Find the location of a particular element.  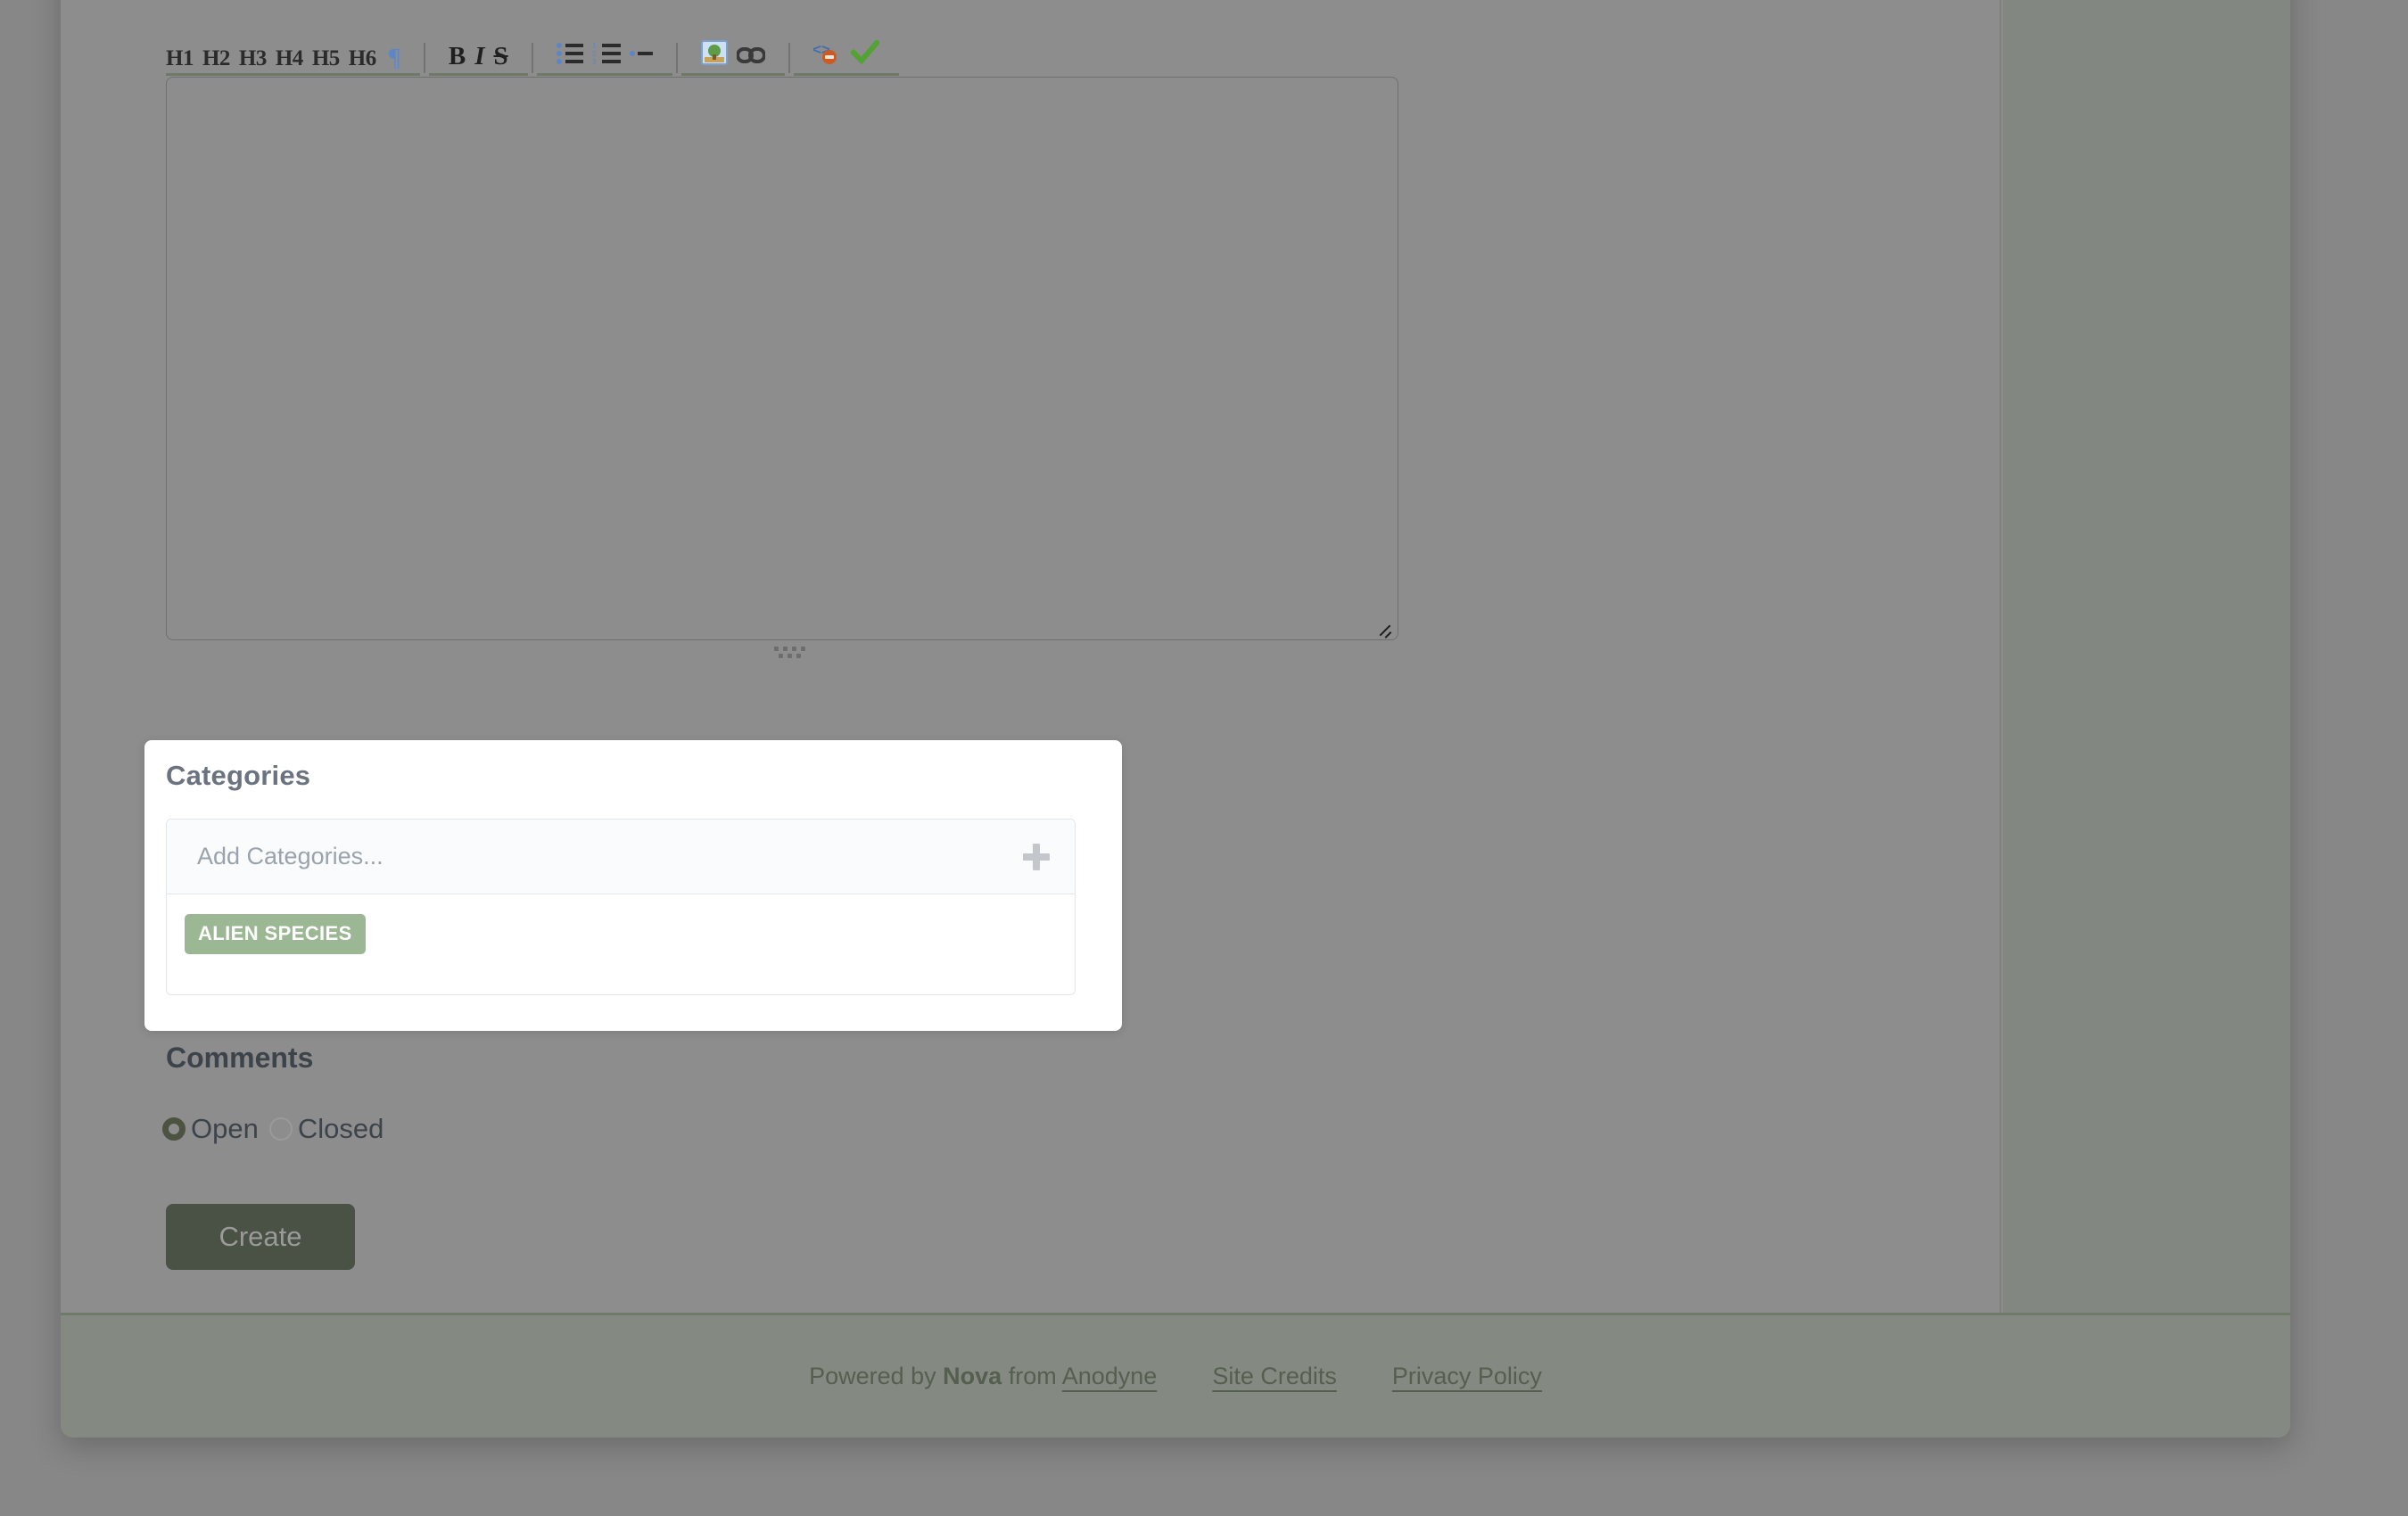

heading-5-button: H5 is located at coordinates (326, 60).